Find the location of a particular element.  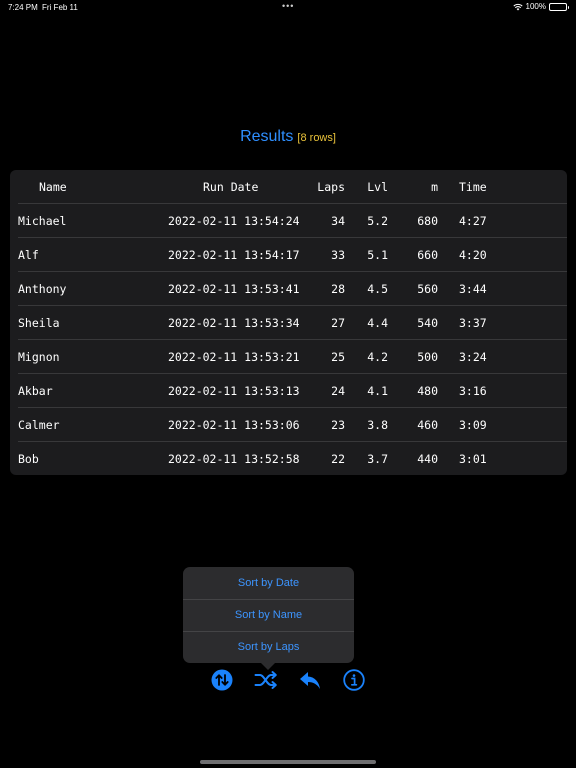

cell-name: Bob is located at coordinates (28, 459).